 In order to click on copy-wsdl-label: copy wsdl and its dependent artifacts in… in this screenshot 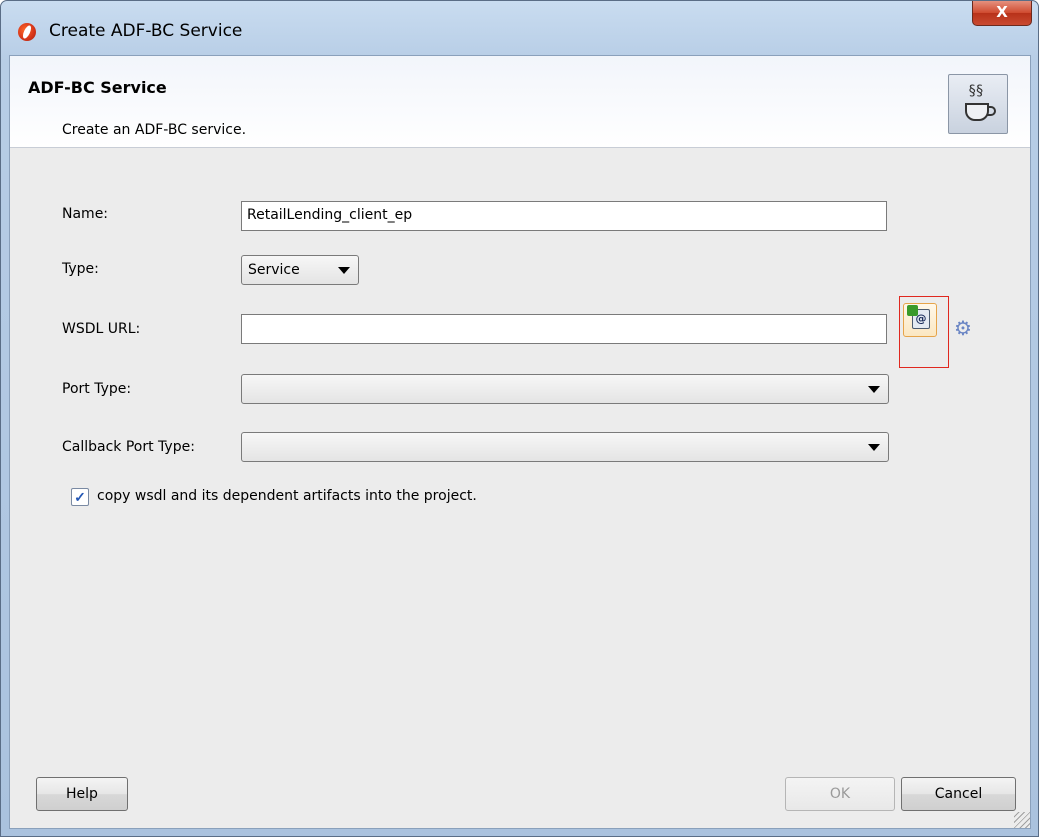, I will do `click(287, 496)`.